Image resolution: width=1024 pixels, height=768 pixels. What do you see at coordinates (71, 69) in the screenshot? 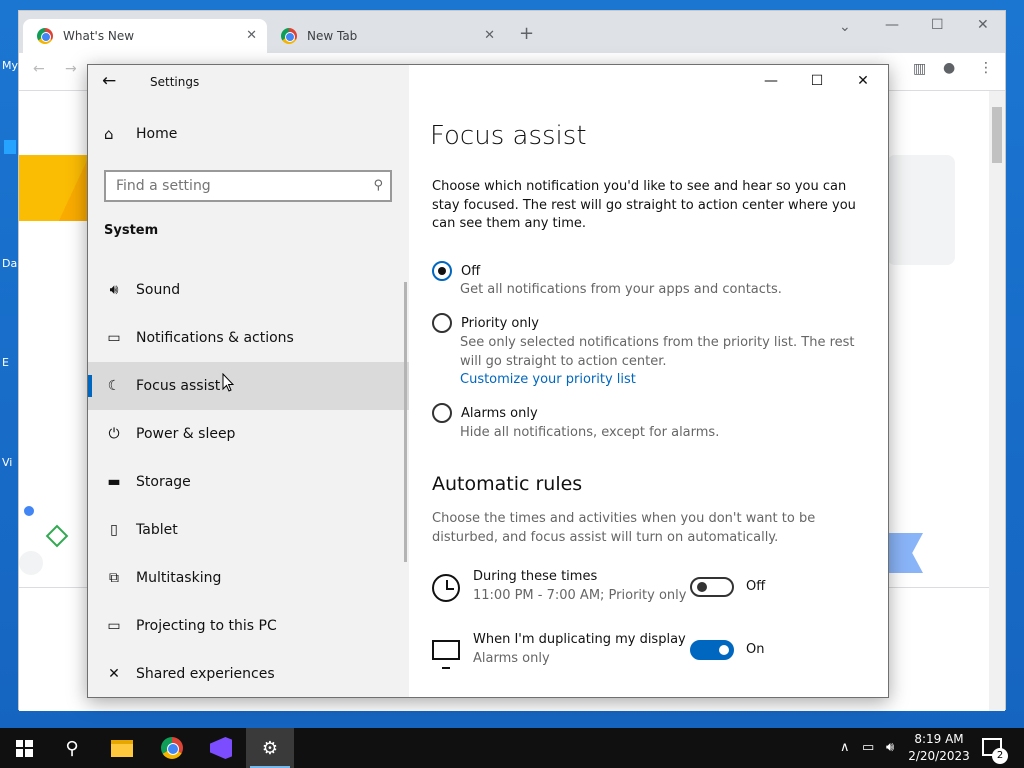
I see `forward-arrow-icon: →` at bounding box center [71, 69].